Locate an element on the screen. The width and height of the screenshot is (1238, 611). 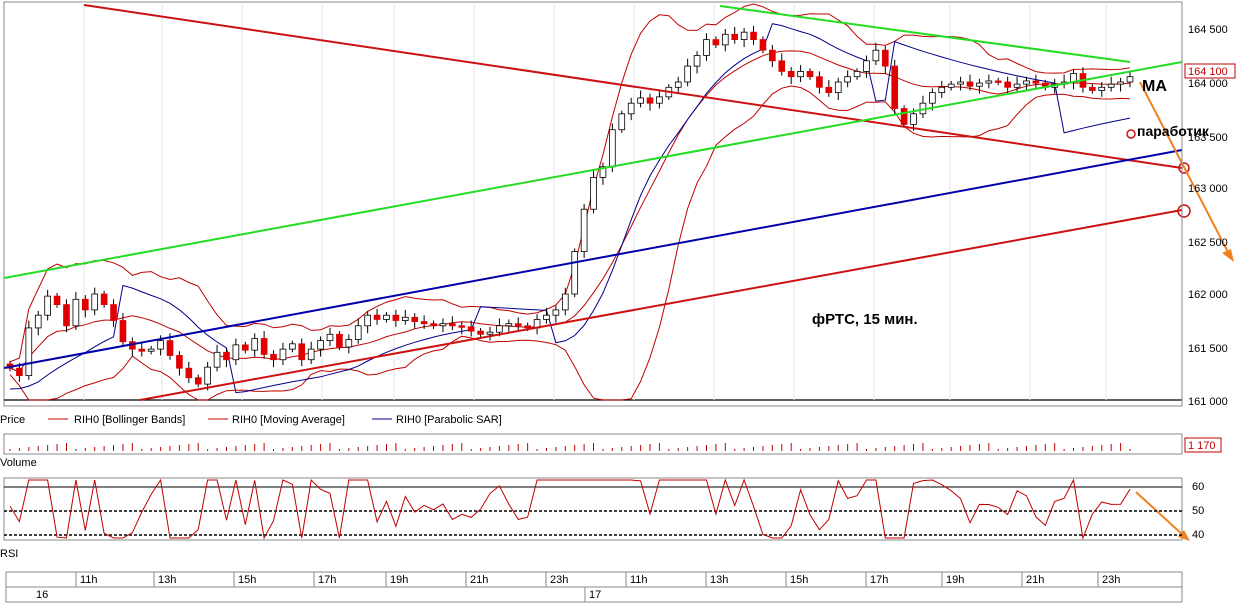
day-label: 17 is located at coordinates (595, 595).